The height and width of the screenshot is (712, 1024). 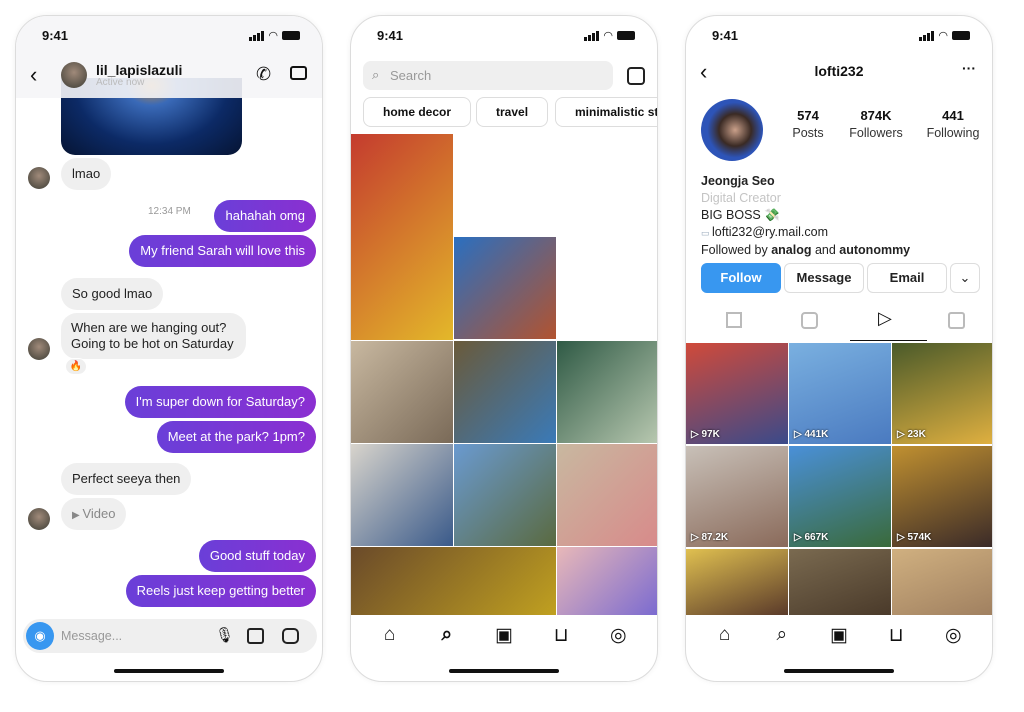 What do you see at coordinates (126, 479) in the screenshot?
I see `message-bubble: Perfect seeya then` at bounding box center [126, 479].